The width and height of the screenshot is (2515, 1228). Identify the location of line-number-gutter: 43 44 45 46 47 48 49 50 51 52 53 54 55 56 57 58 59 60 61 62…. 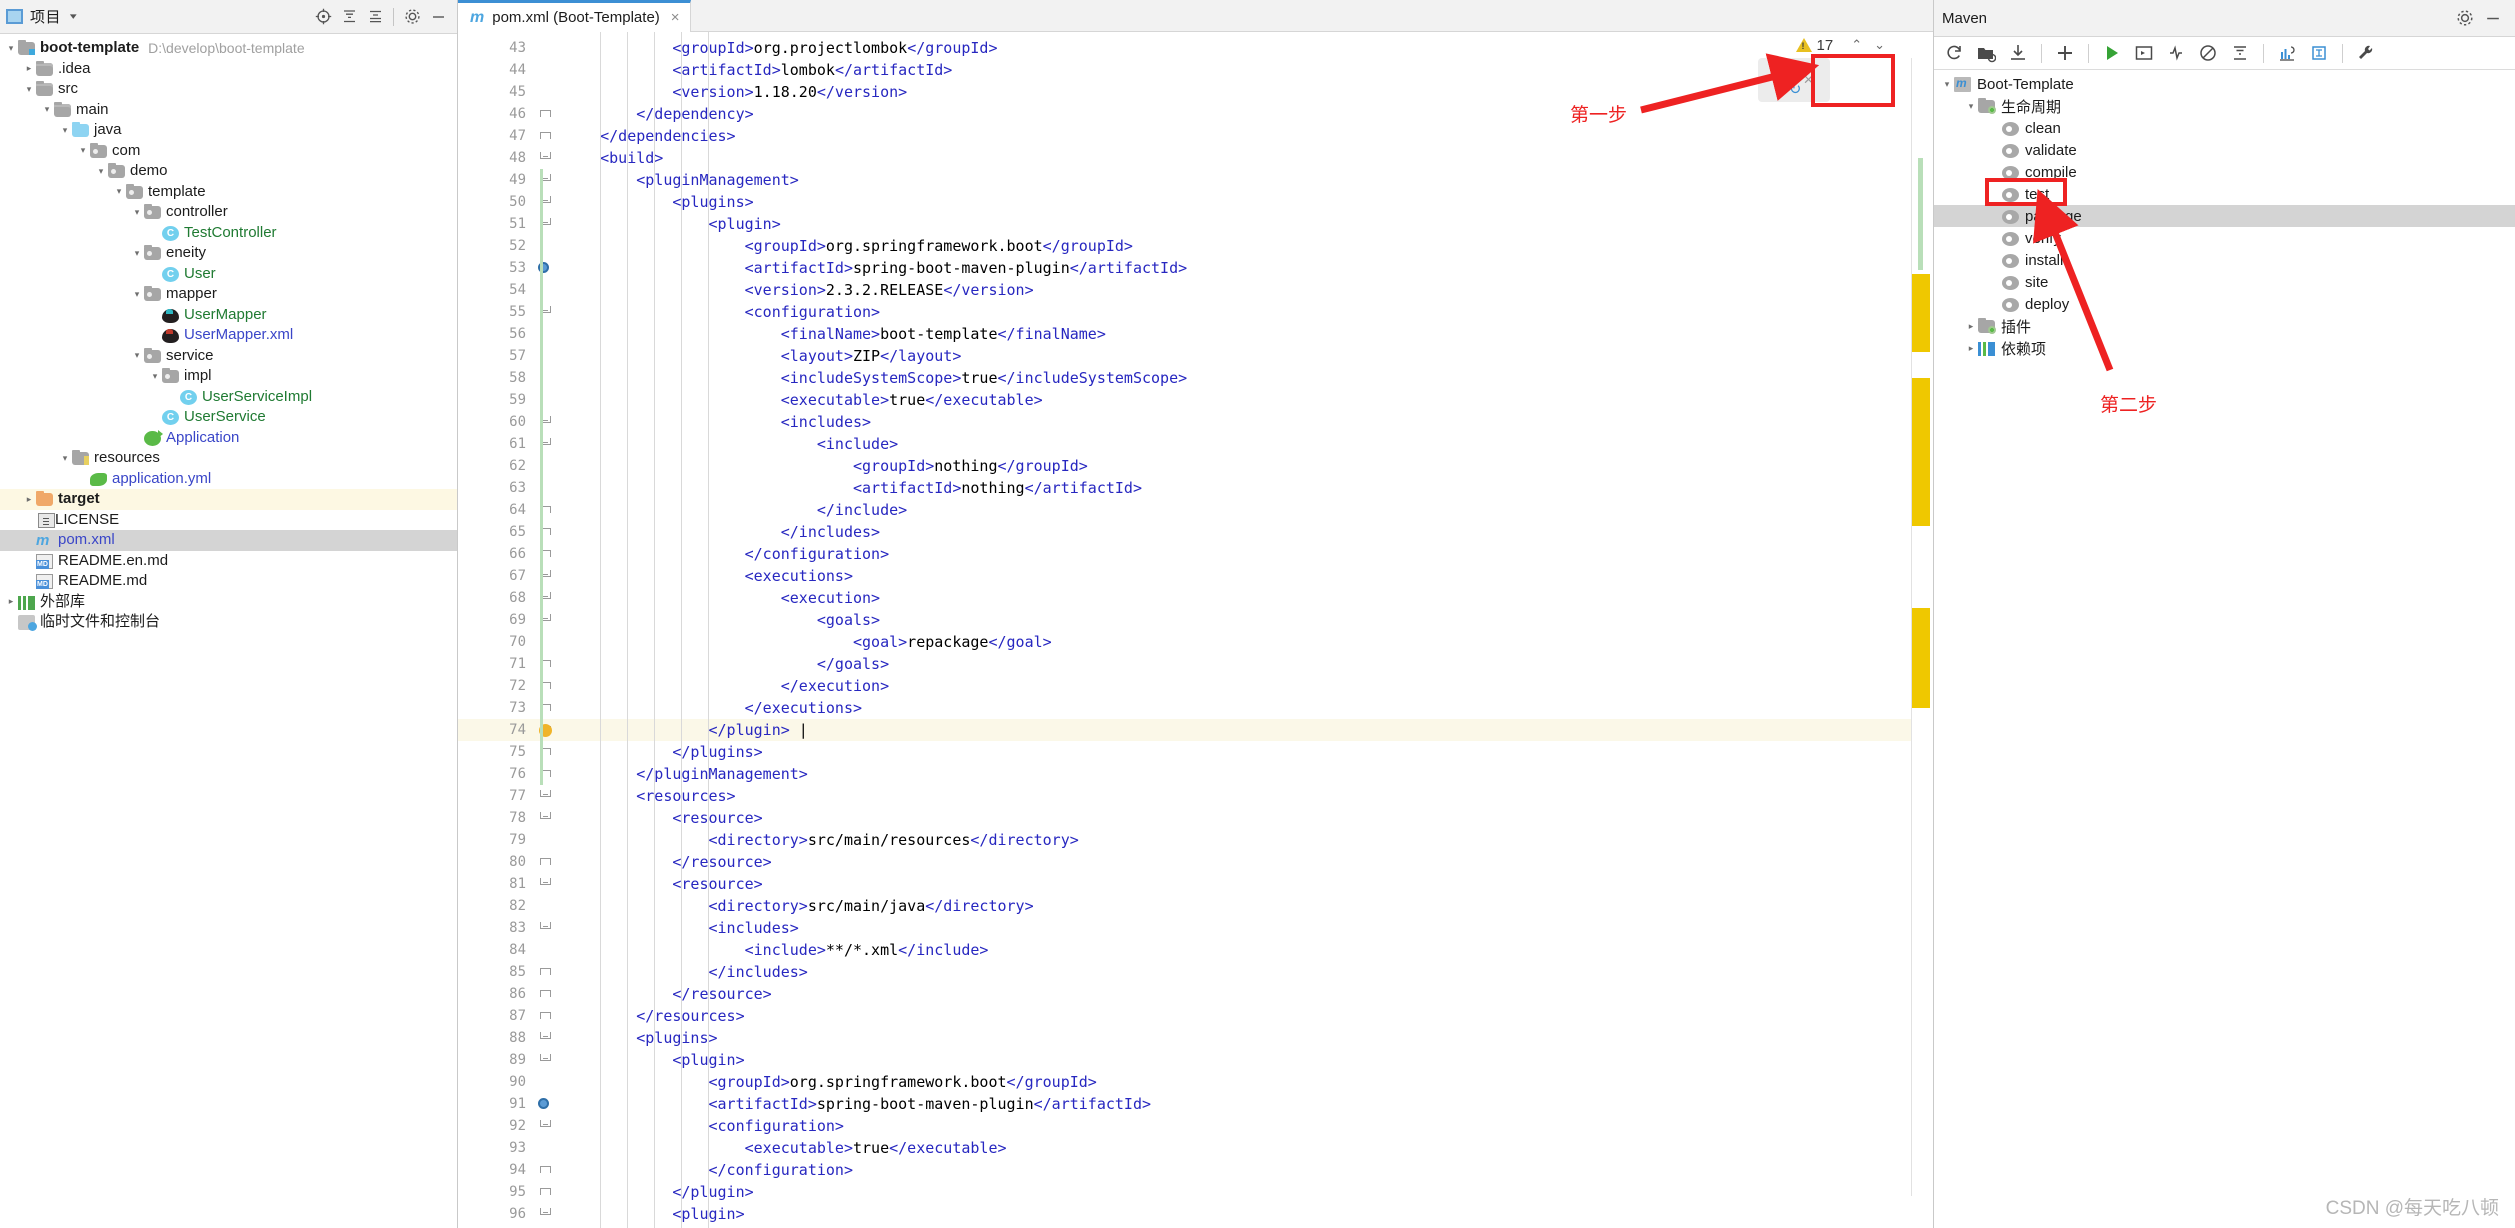
(497, 630).